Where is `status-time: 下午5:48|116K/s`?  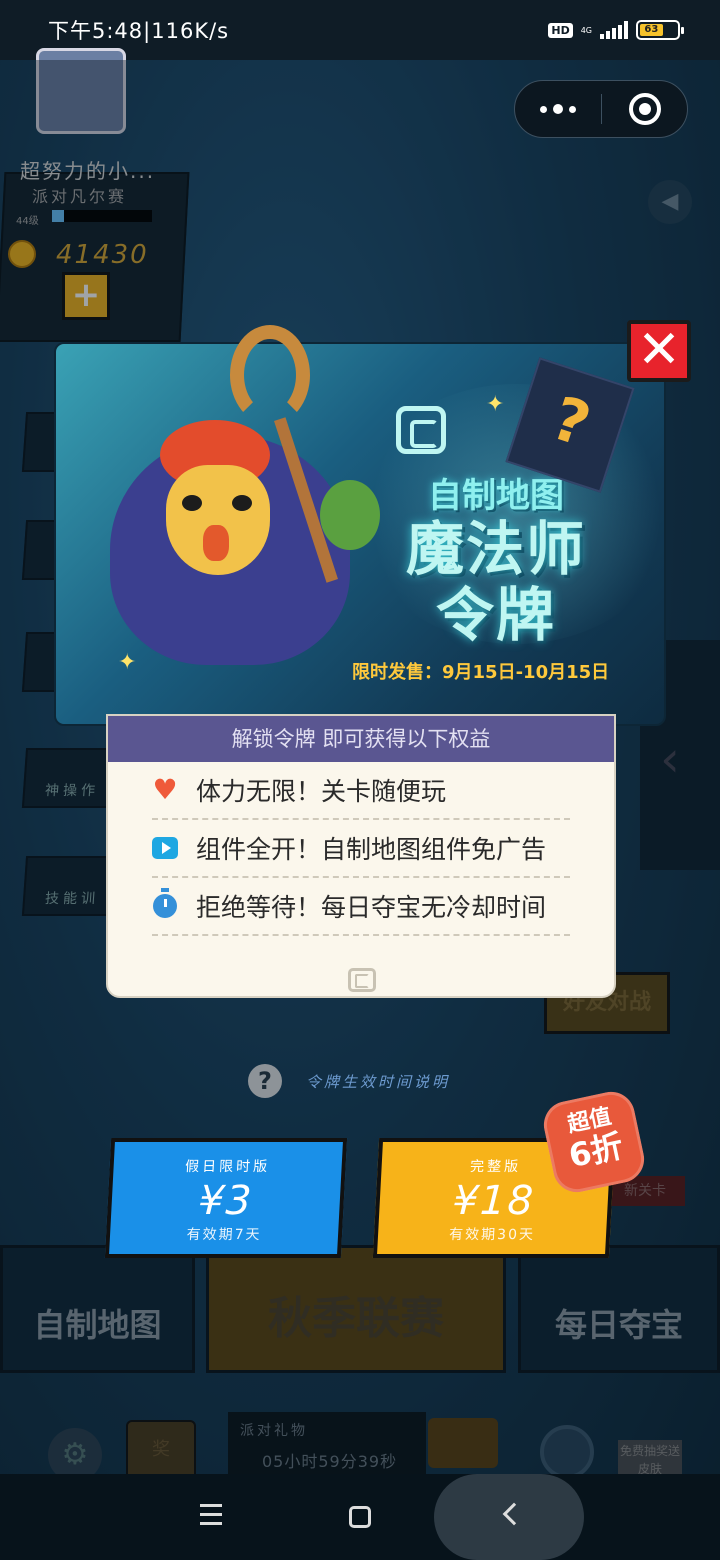
status-time: 下午5:48|116K/s is located at coordinates (139, 31).